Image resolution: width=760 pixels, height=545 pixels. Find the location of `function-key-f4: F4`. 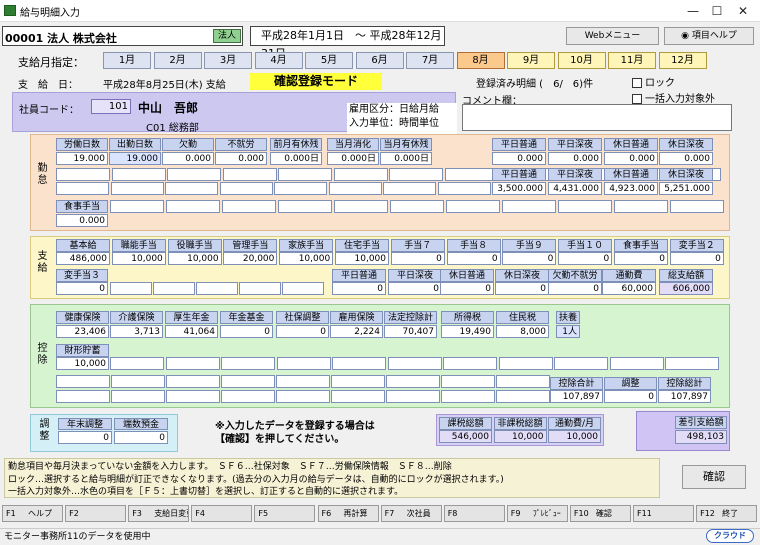

function-key-f4: F4 is located at coordinates (222, 513).